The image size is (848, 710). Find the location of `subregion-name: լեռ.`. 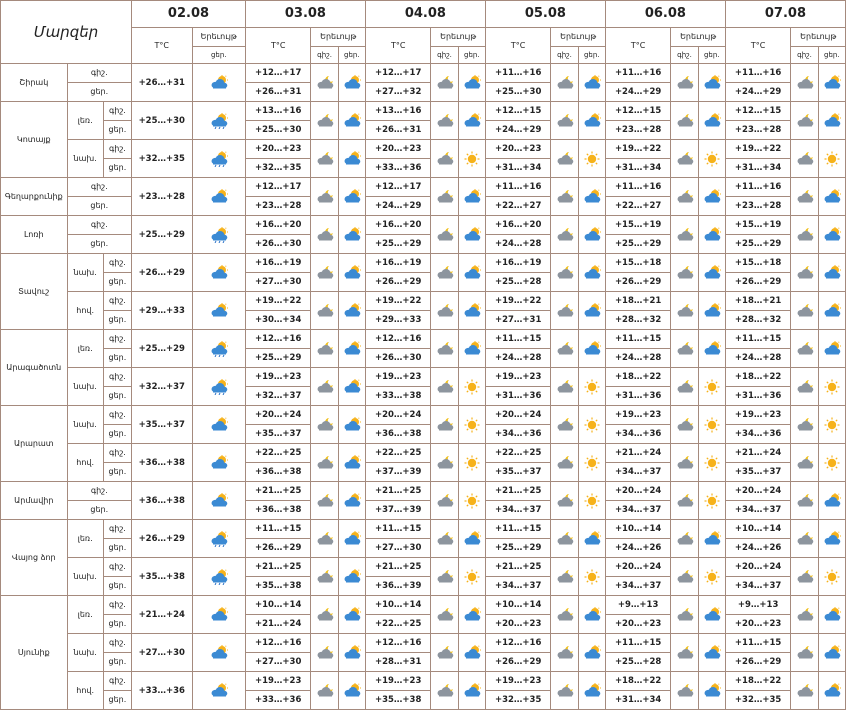

subregion-name: լեռ. is located at coordinates (85, 614).